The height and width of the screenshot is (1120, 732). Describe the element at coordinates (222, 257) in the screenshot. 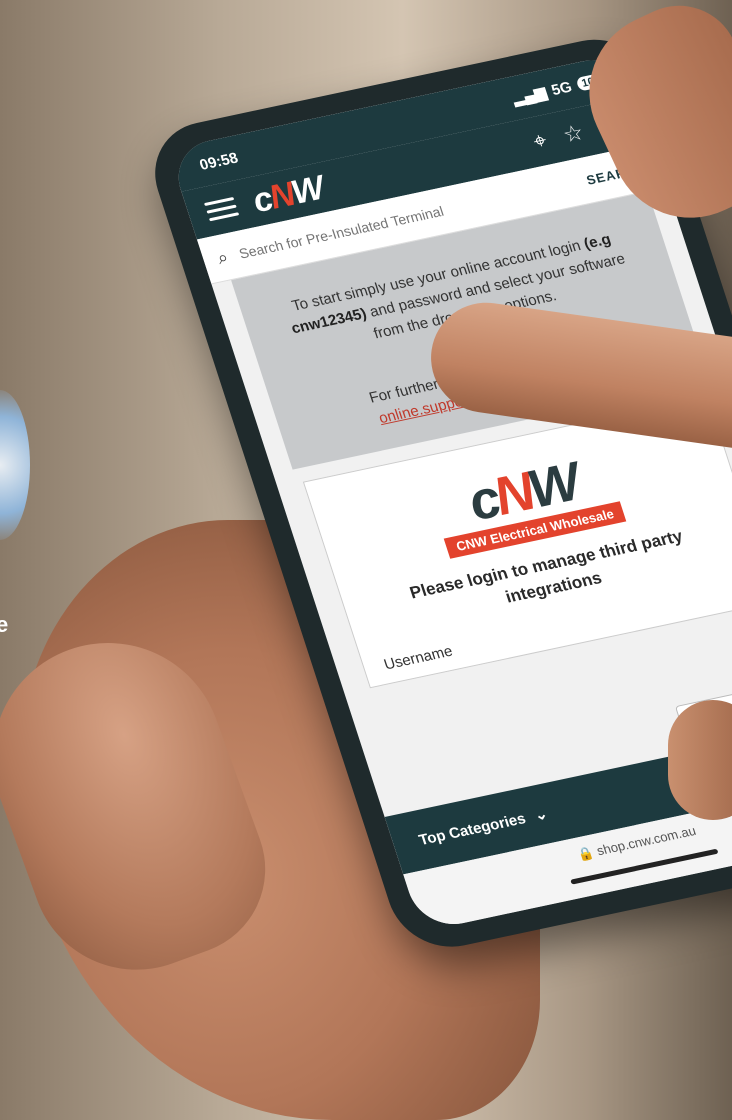

I see `search-icon: ⌕` at that location.